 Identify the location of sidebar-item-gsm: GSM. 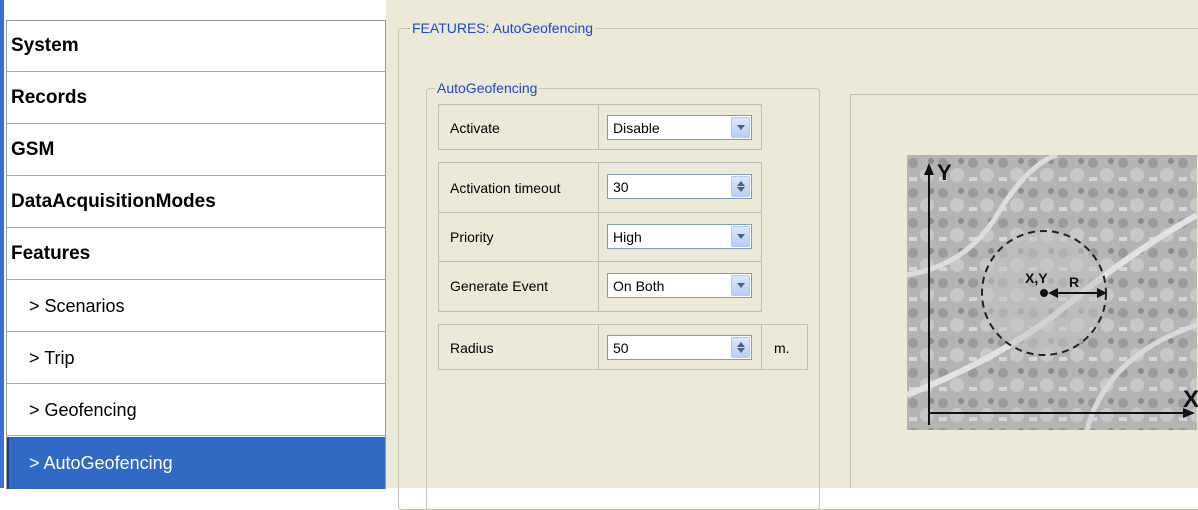
(196, 150).